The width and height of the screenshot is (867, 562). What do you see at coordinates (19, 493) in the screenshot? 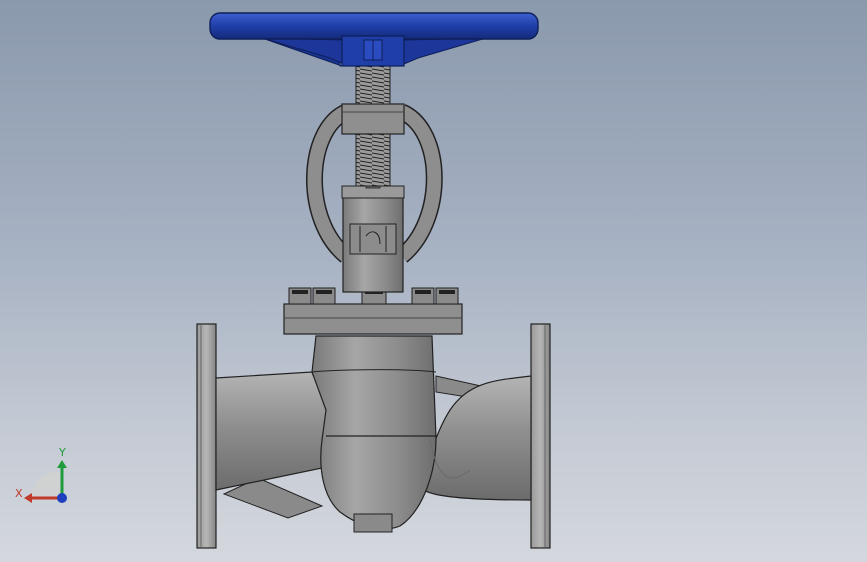
I see `x-axis-label: X` at bounding box center [19, 493].